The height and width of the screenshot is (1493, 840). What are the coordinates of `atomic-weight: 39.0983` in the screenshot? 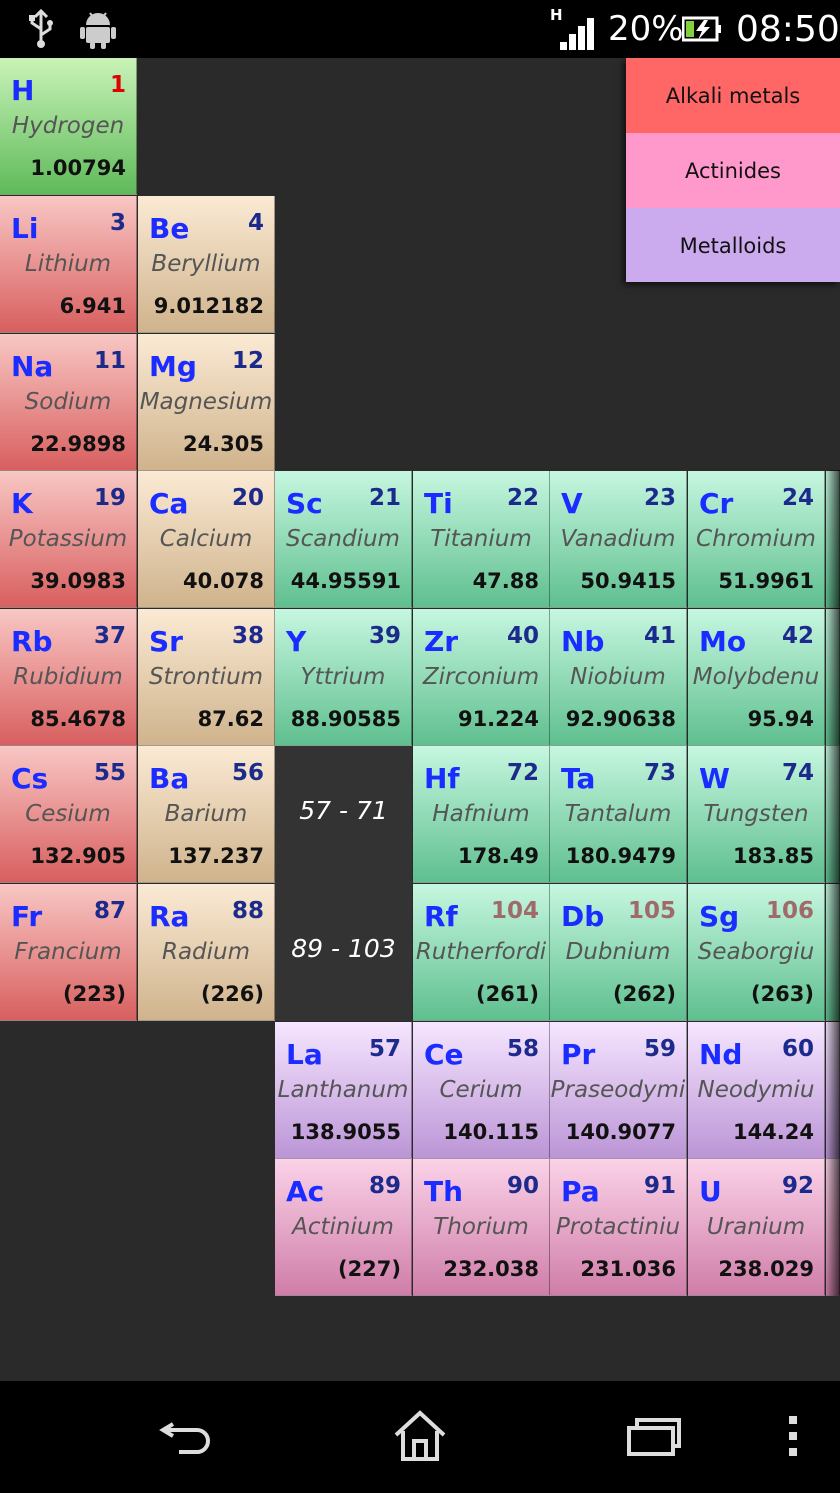 It's located at (78, 581).